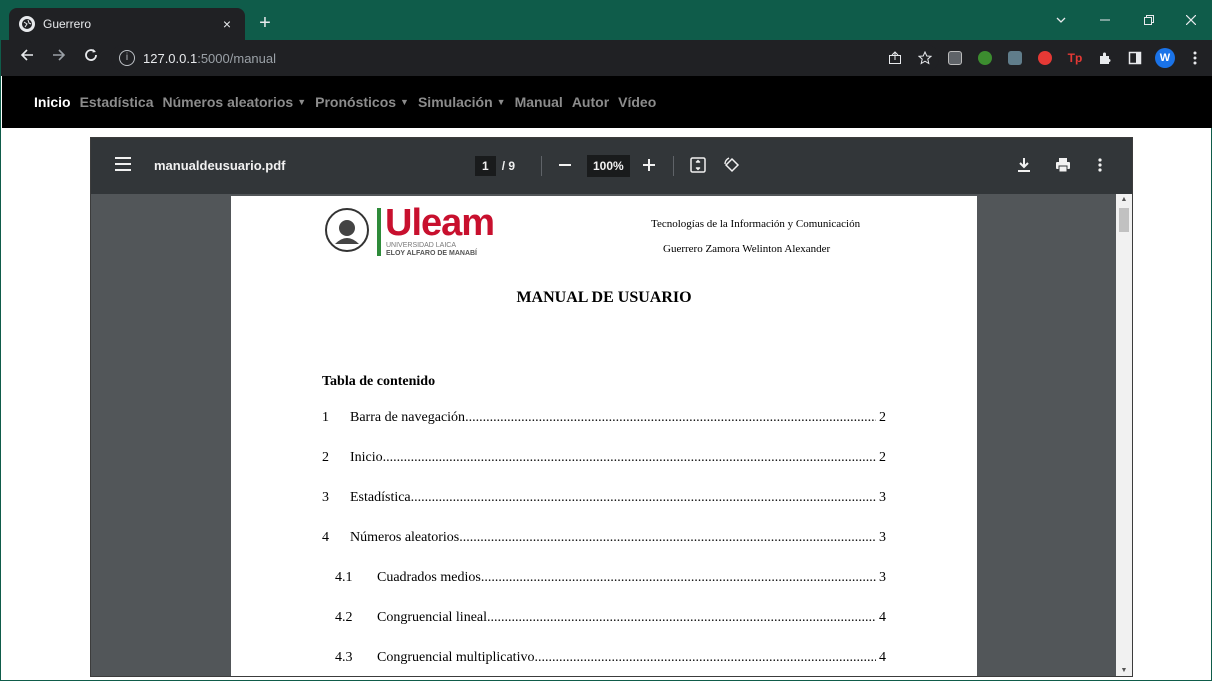  I want to click on menu-hamburger-icon, so click(123, 164).